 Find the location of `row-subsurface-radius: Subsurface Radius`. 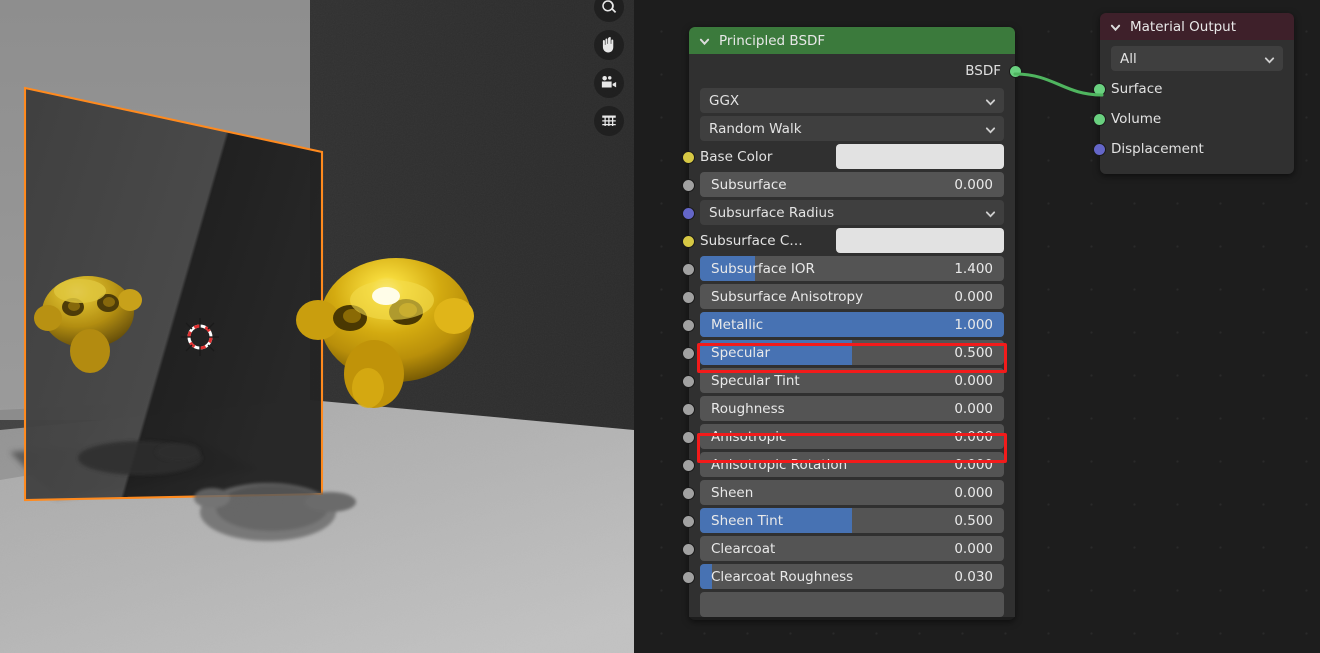

row-subsurface-radius: Subsurface Radius is located at coordinates (848, 212).